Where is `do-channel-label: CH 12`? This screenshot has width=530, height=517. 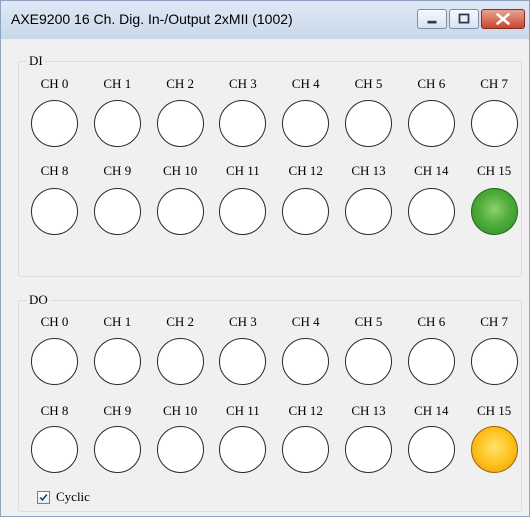
do-channel-label: CH 12 is located at coordinates (305, 410).